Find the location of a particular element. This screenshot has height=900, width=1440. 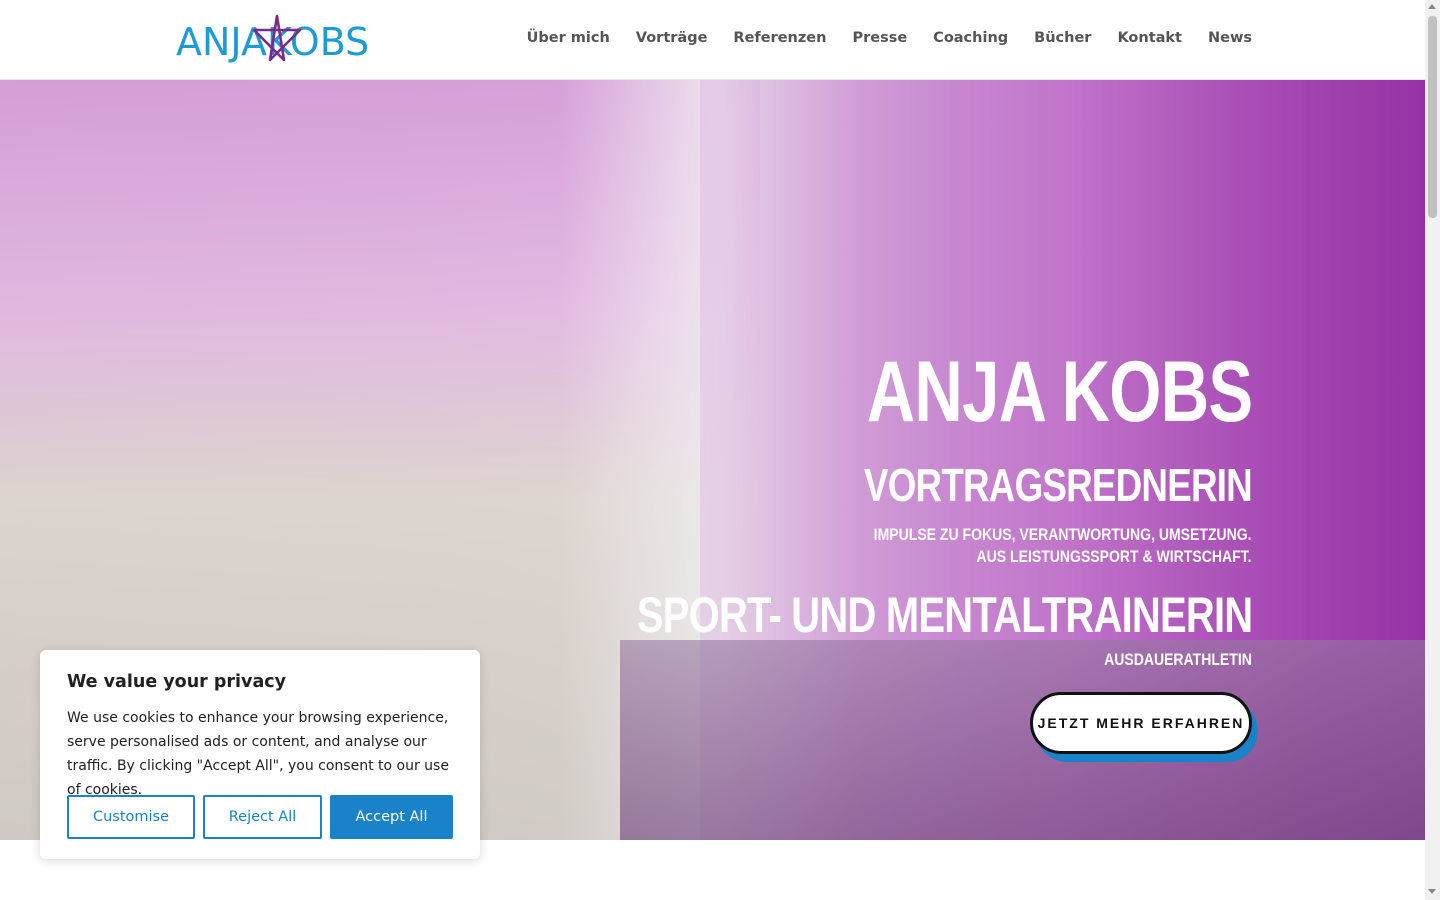

hero-tagline-line2: AUS LEISTUNGSSPORT & WIRTSCHAFT. is located at coordinates (1114, 557).